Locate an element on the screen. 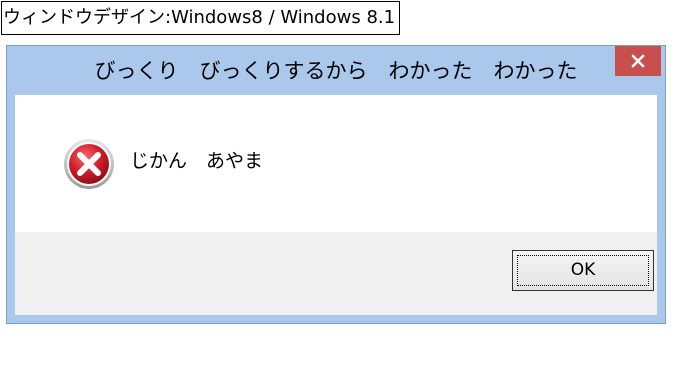  close-button is located at coordinates (638, 61).